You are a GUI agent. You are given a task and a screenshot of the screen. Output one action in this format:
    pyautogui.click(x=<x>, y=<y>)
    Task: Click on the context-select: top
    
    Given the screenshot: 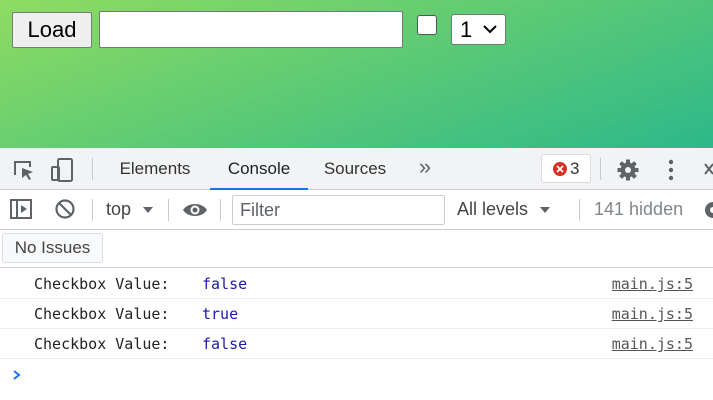 What is the action you would take?
    pyautogui.click(x=130, y=209)
    